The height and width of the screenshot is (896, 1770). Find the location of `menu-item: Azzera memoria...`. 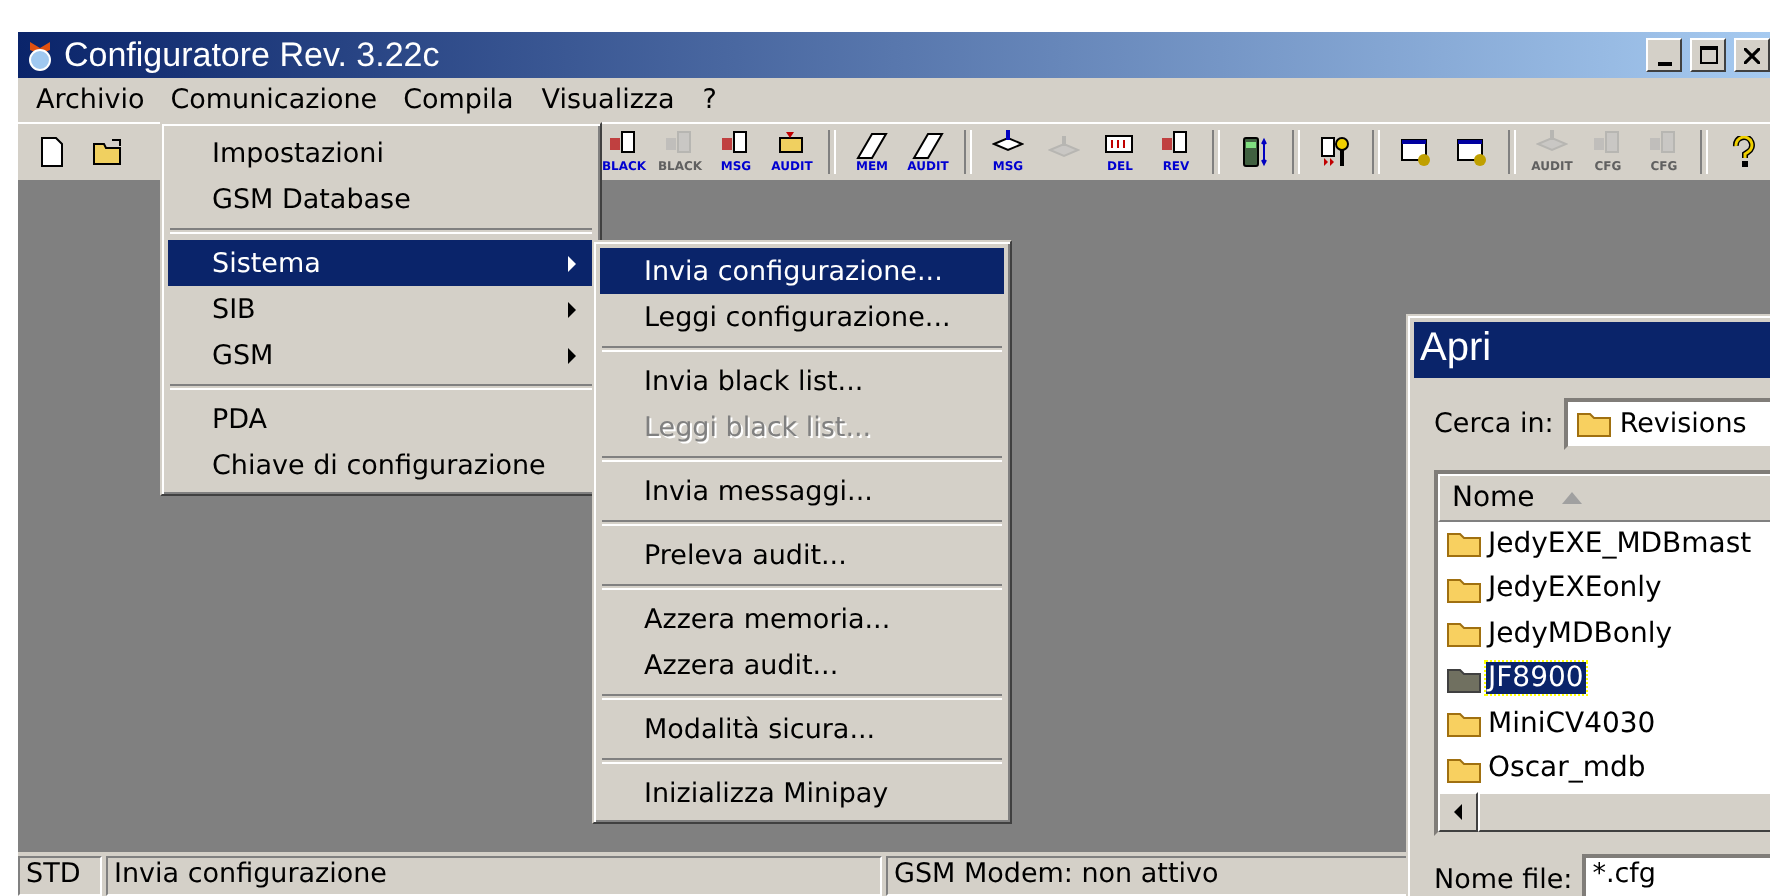

menu-item: Azzera memoria... is located at coordinates (802, 619).